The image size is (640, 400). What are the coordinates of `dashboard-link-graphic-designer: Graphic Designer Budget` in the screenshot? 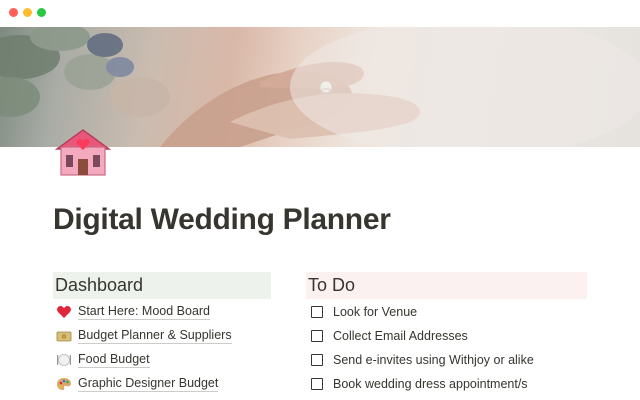 It's located at (162, 384).